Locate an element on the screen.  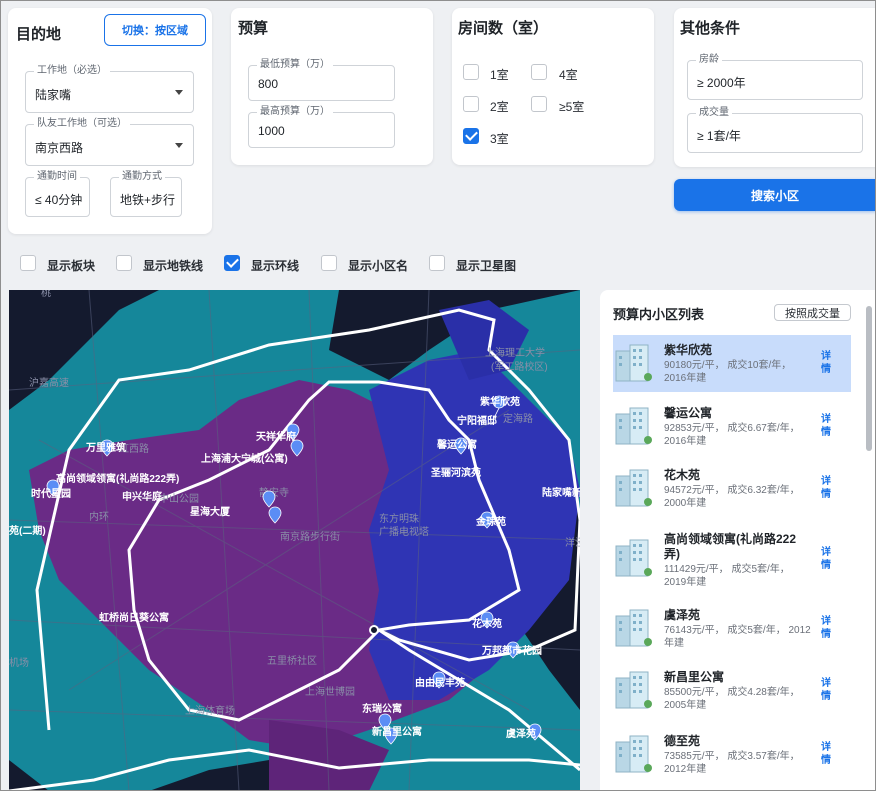
list-item-meta: 90180元/平， 成交10套/年， 2016年建 is located at coordinates (728, 372).